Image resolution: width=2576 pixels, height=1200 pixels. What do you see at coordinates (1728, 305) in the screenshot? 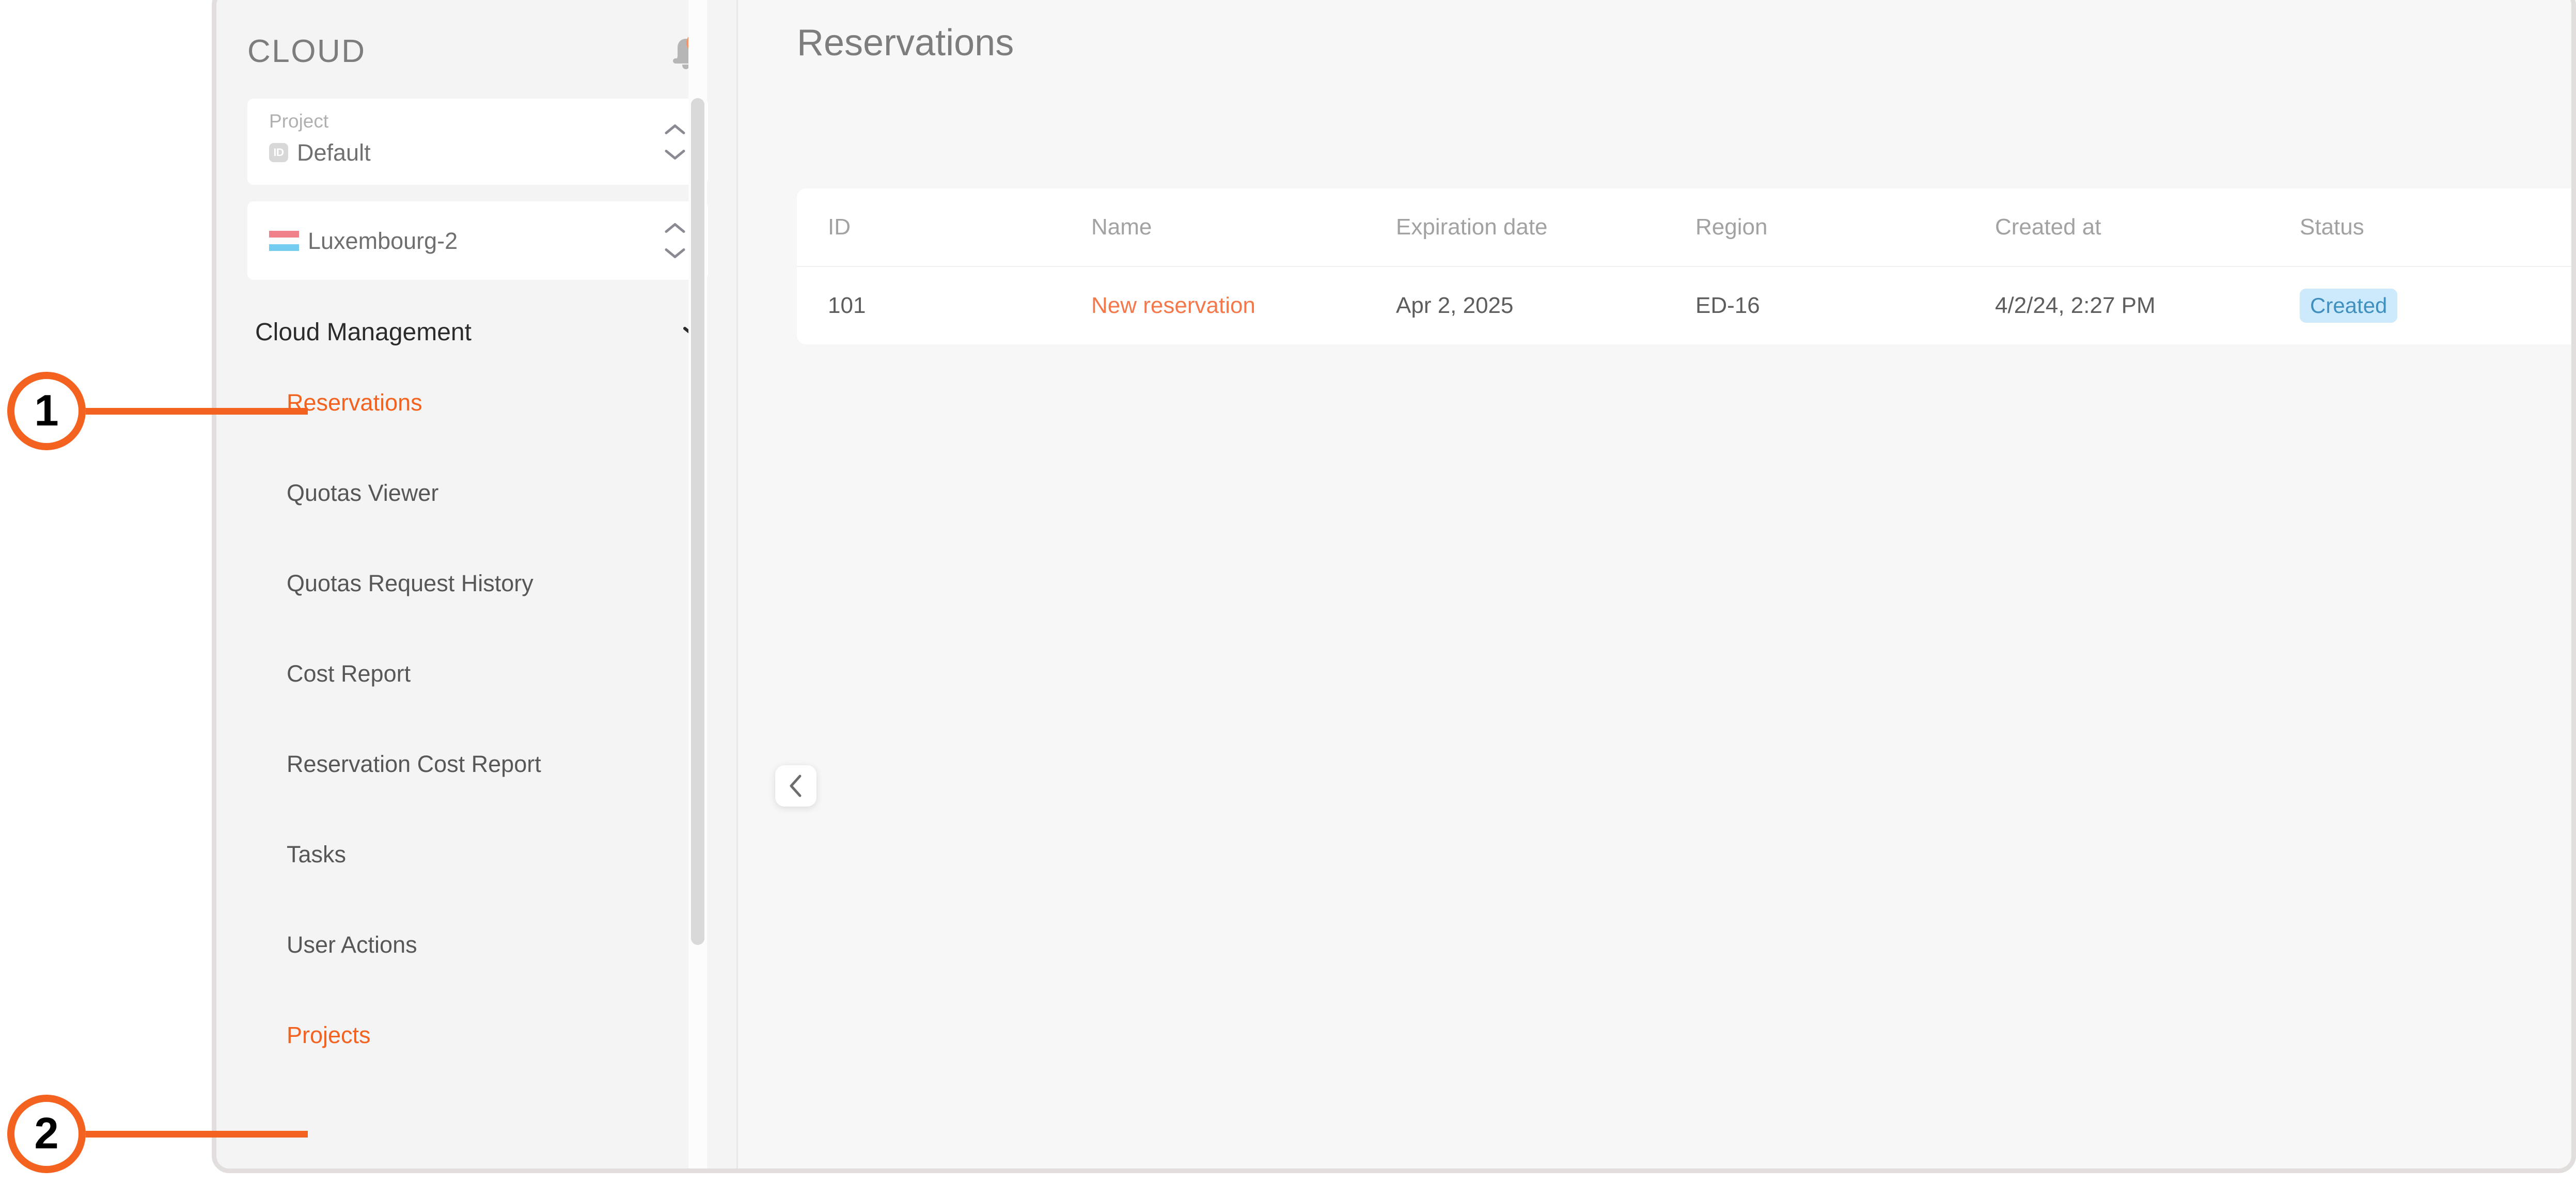
I see `cell-region: ED-16` at bounding box center [1728, 305].